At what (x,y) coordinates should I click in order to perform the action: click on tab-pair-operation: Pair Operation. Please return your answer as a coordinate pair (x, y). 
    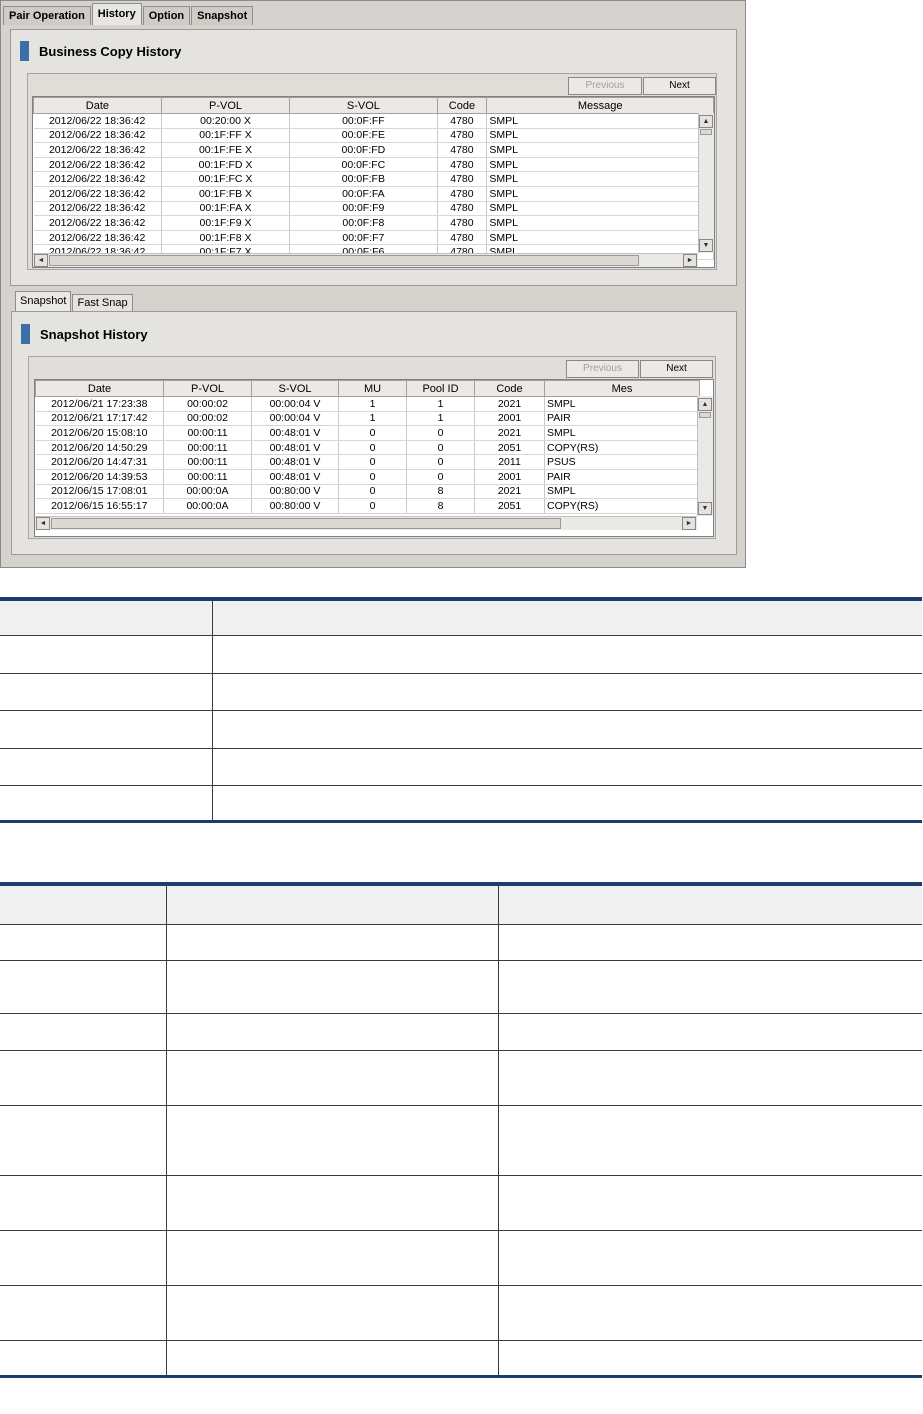
    Looking at the image, I should click on (47, 15).